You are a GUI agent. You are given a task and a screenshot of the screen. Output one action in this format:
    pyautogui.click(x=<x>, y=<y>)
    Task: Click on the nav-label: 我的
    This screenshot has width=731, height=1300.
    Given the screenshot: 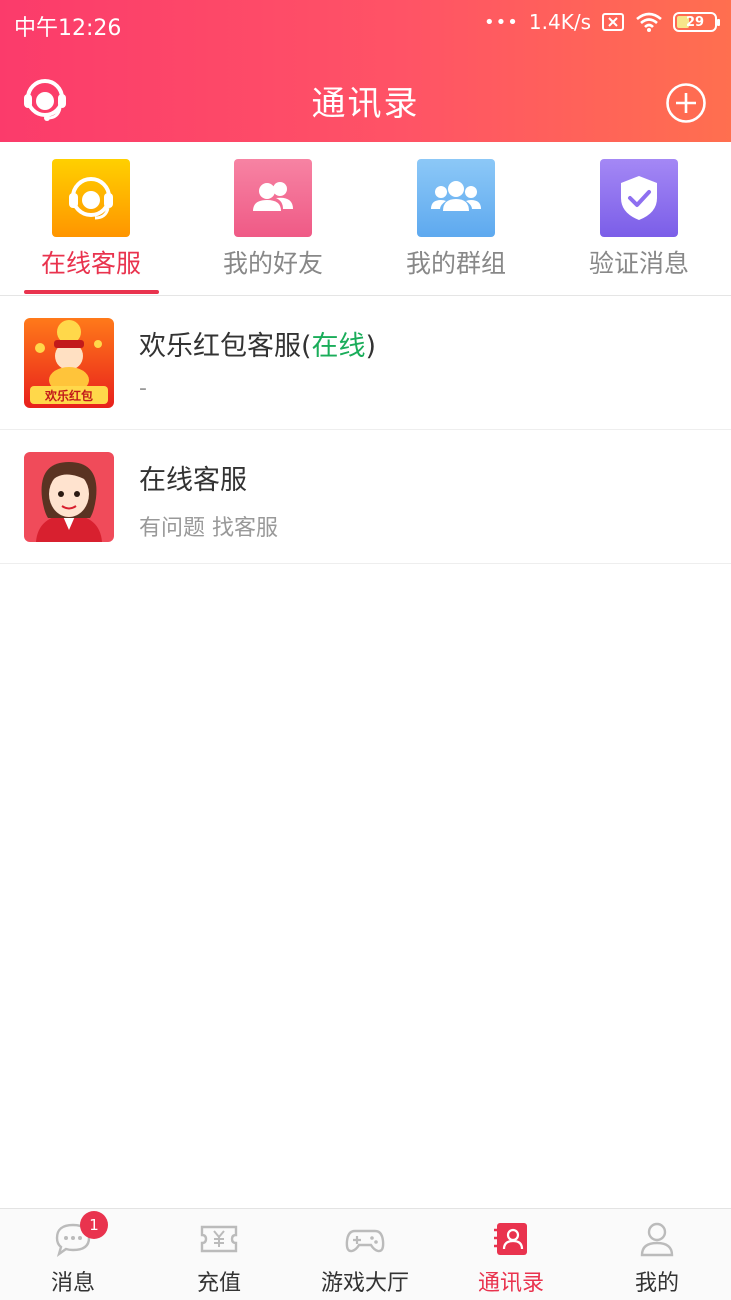 What is the action you would take?
    pyautogui.click(x=656, y=1283)
    